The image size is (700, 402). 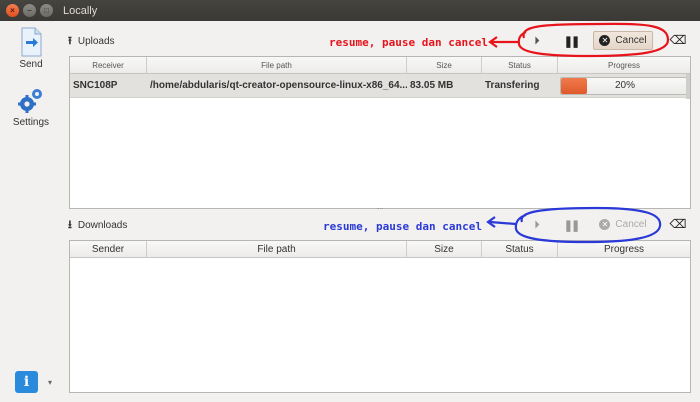 I want to click on scrollbar, so click(x=688, y=86).